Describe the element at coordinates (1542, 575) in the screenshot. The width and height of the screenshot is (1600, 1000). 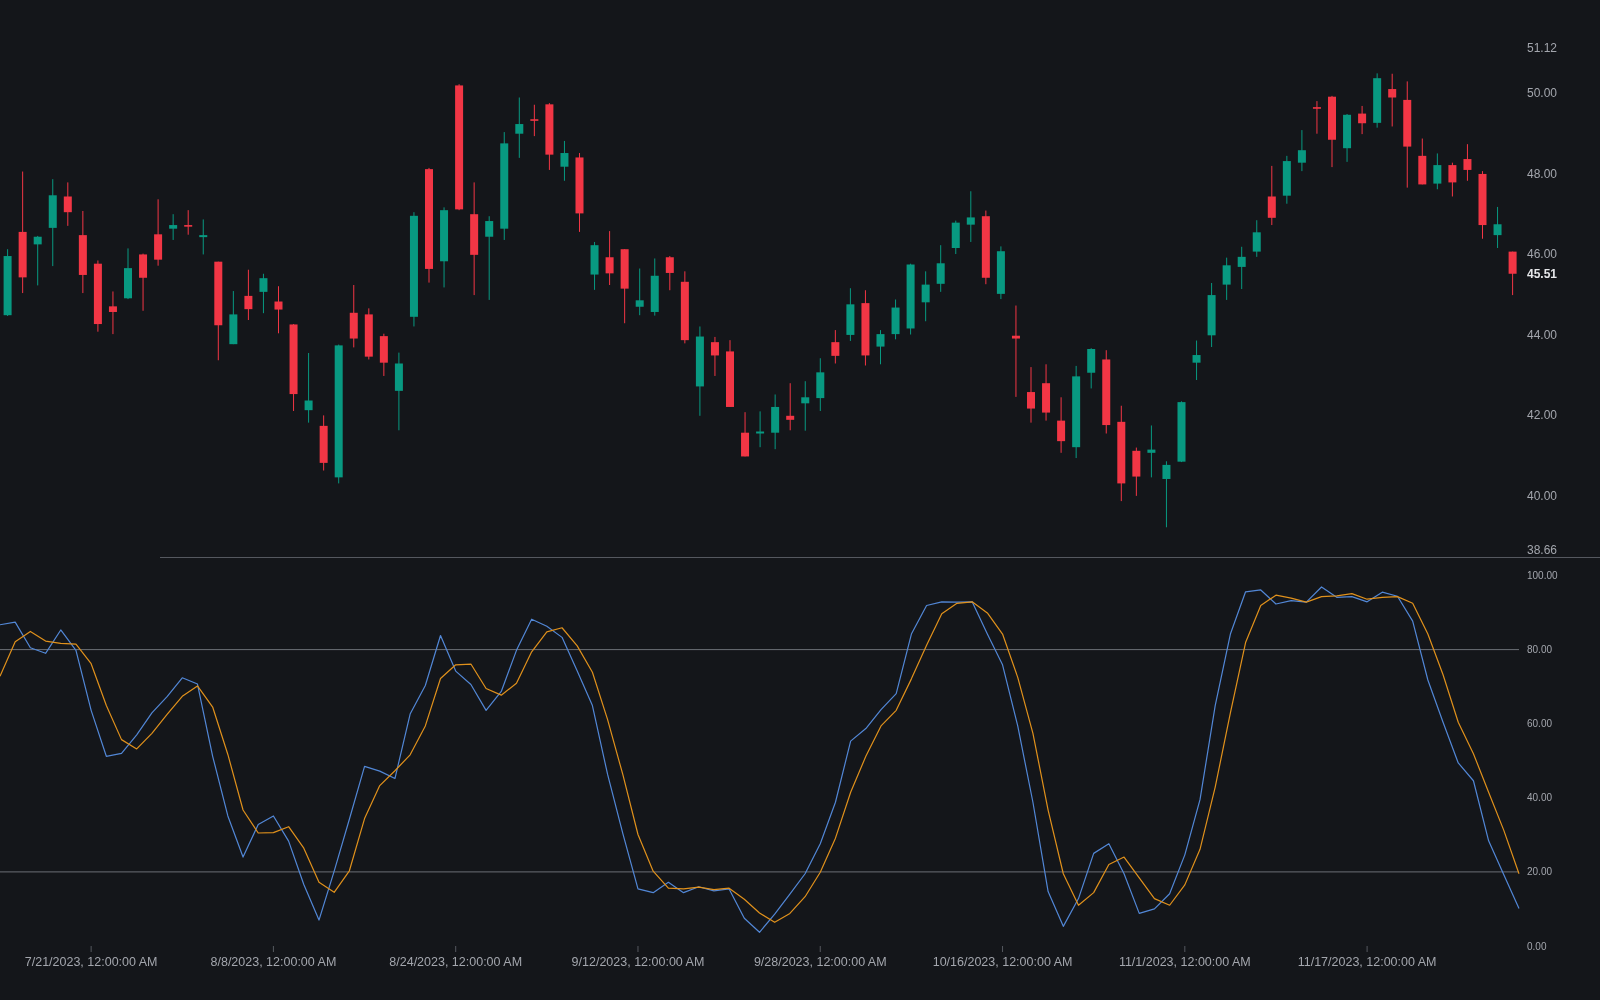
I see `axis-label: 100.00` at that location.